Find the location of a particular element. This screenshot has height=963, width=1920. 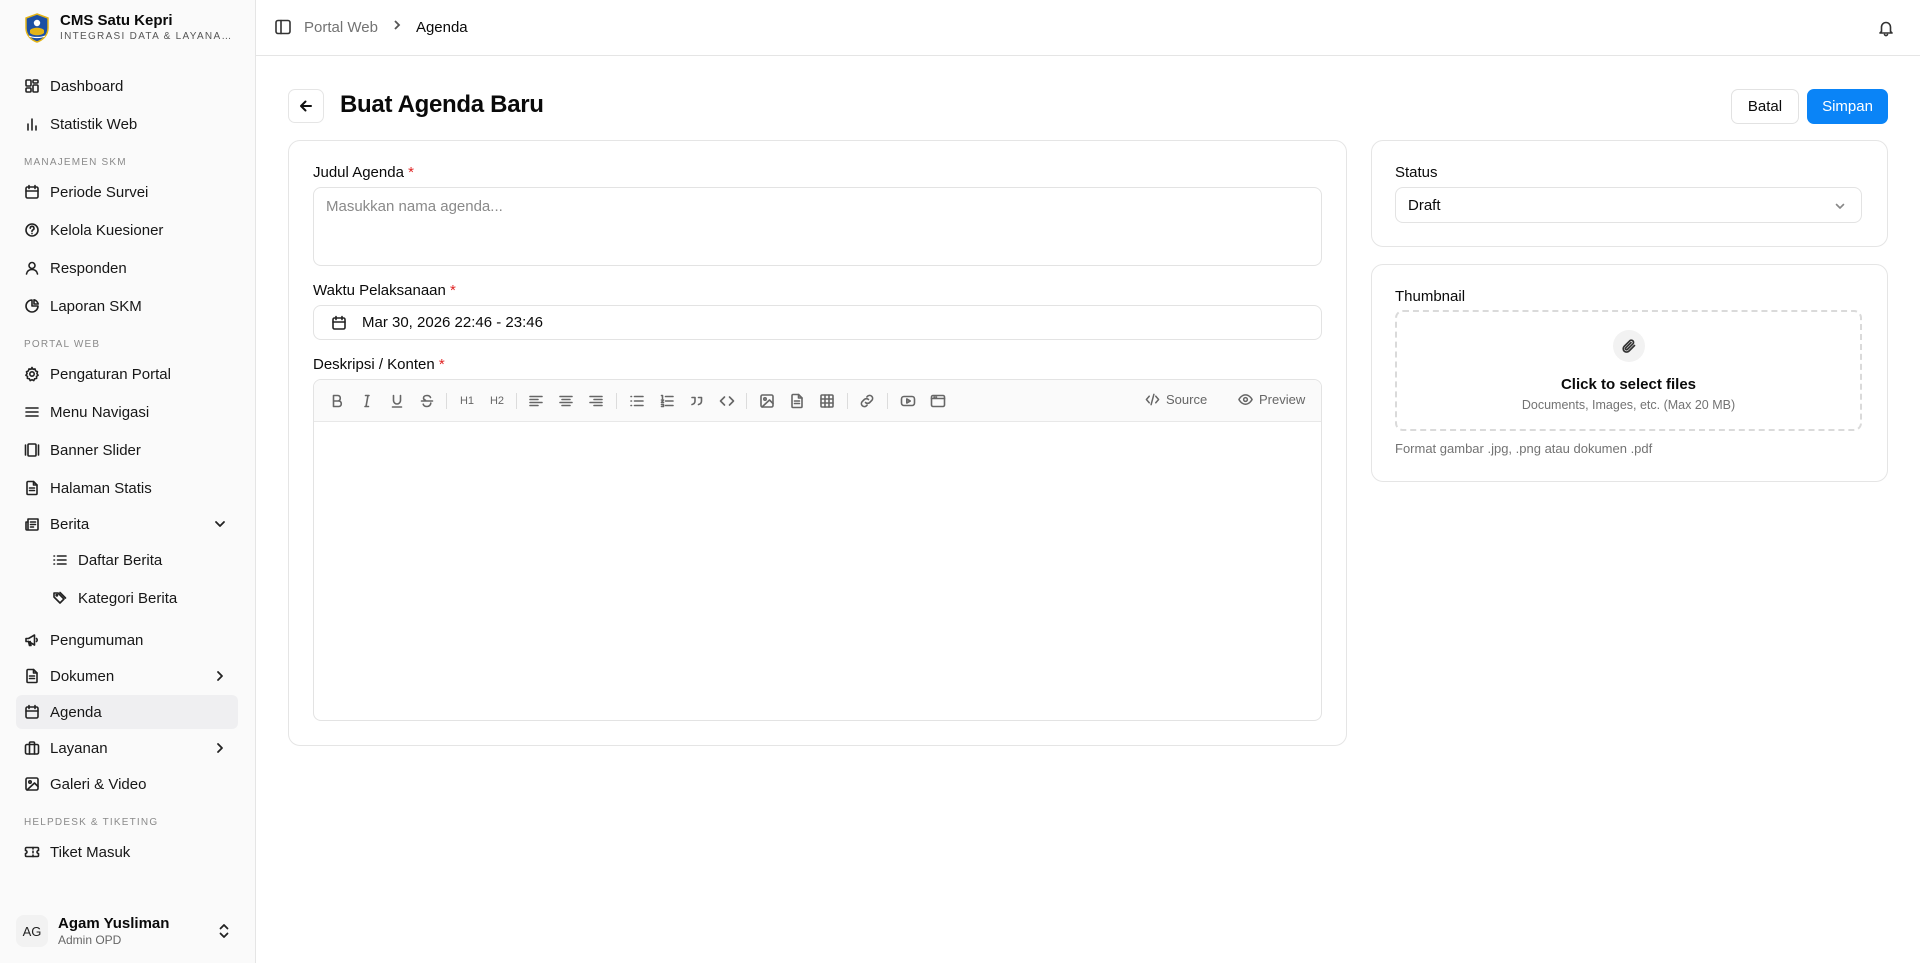

sidebar-item-agenda: Agenda is located at coordinates (127, 712).